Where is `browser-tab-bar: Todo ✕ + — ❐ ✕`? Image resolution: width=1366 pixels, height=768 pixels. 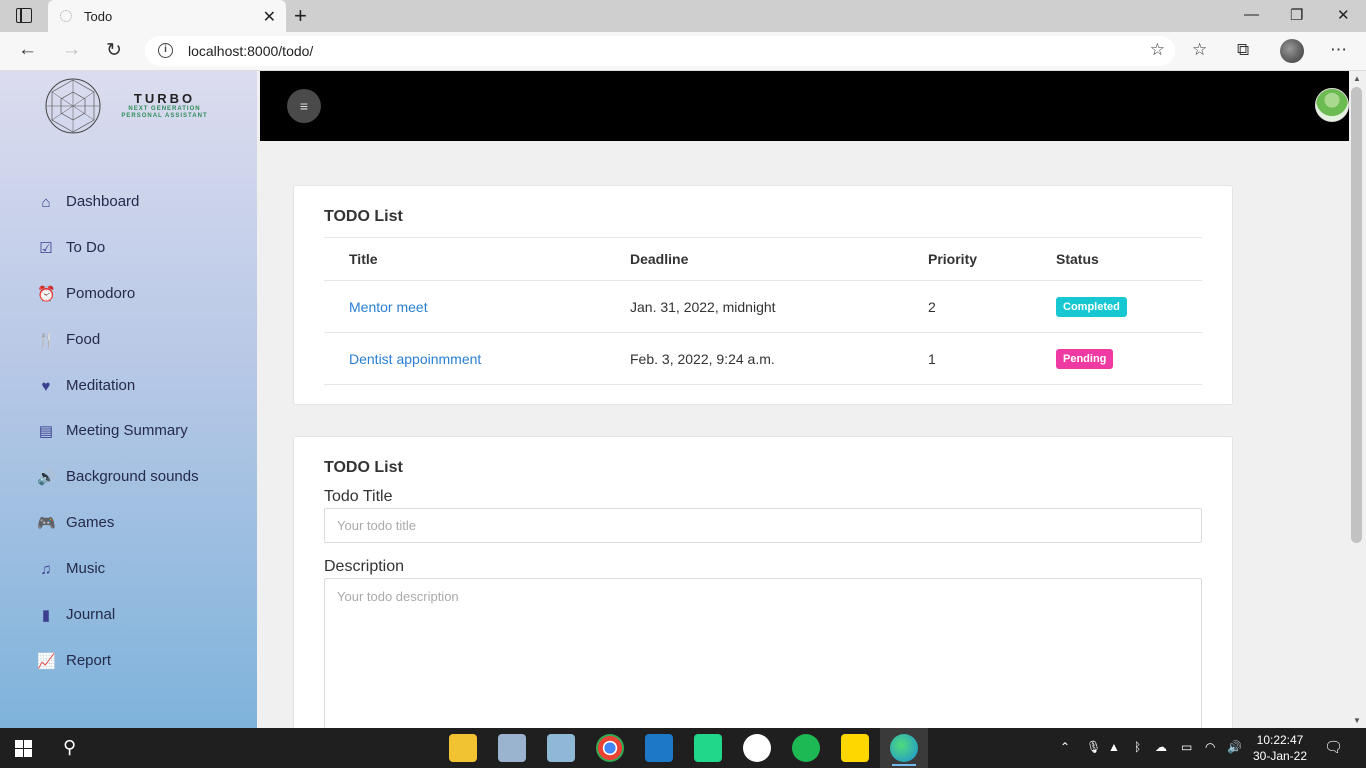 browser-tab-bar: Todo ✕ + — ❐ ✕ is located at coordinates (683, 16).